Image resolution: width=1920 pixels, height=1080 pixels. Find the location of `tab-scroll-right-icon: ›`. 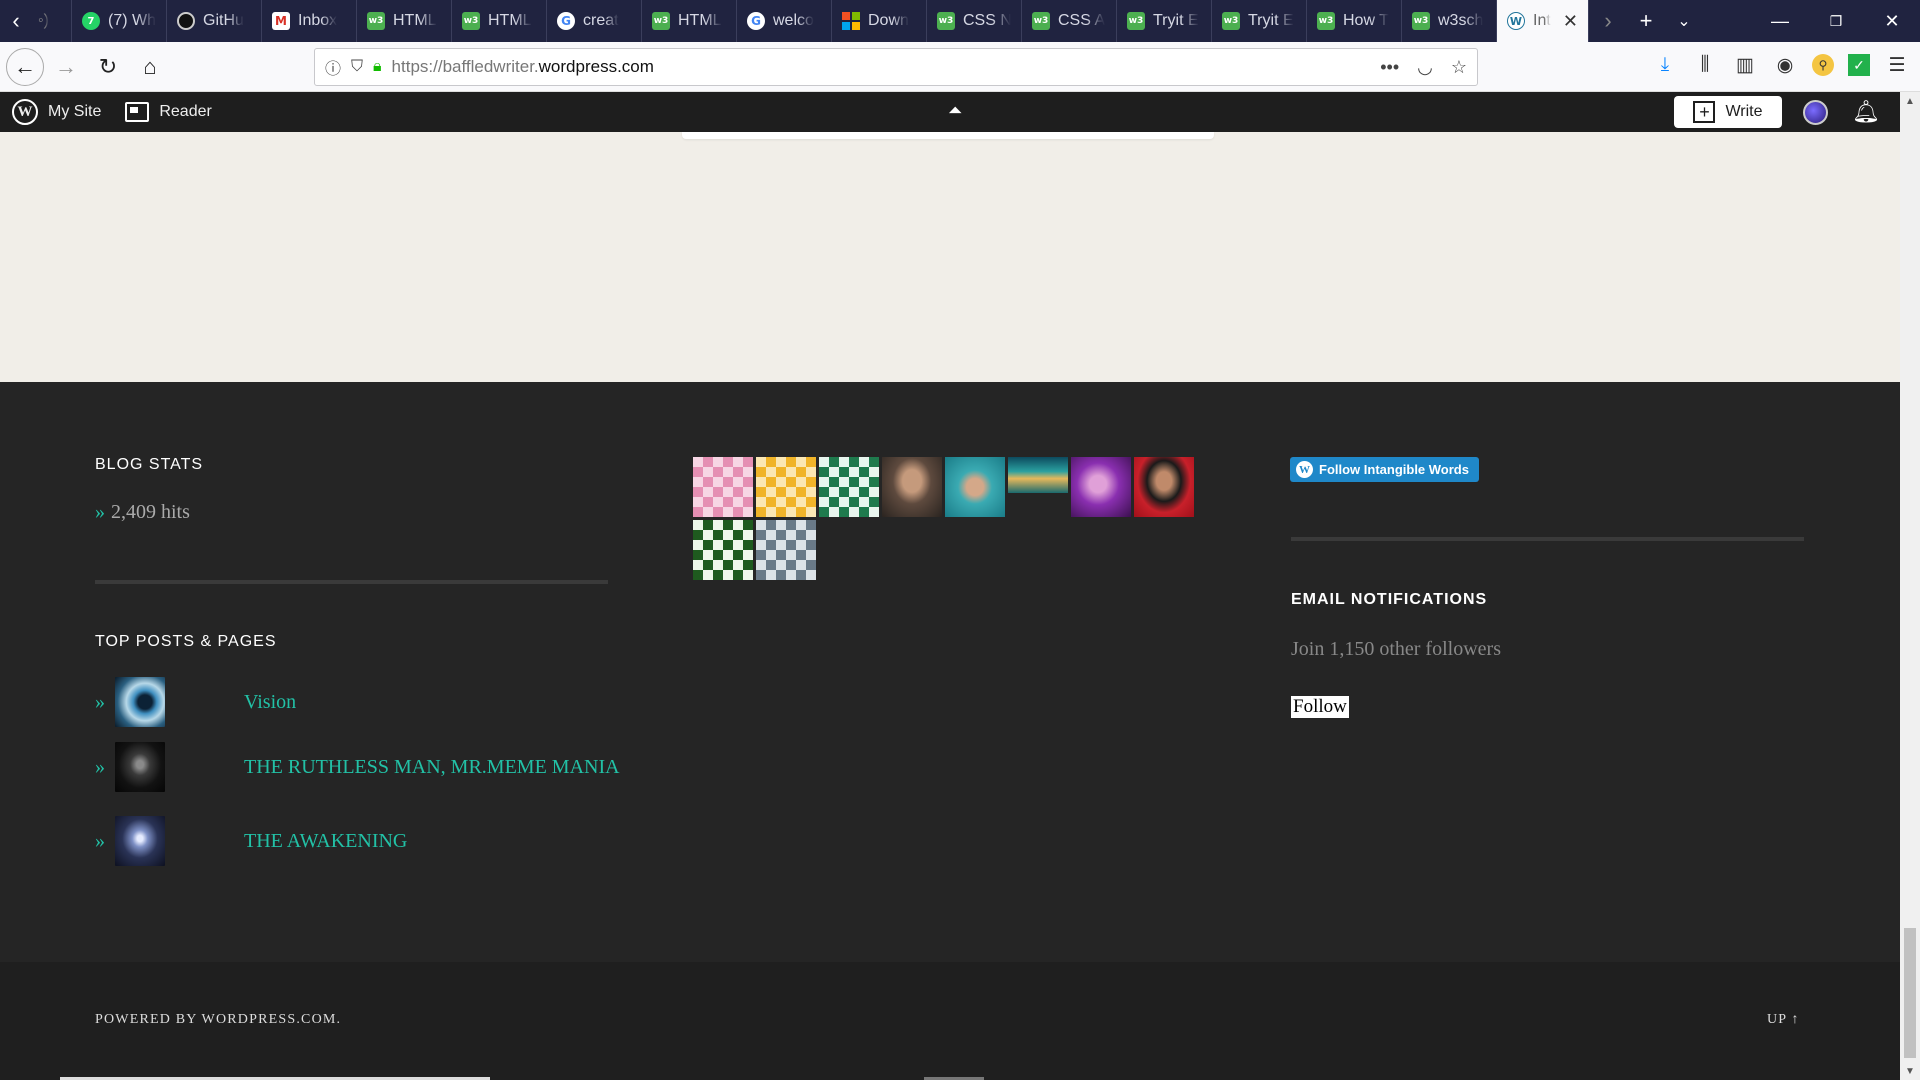

tab-scroll-right-icon: › is located at coordinates (1608, 21).